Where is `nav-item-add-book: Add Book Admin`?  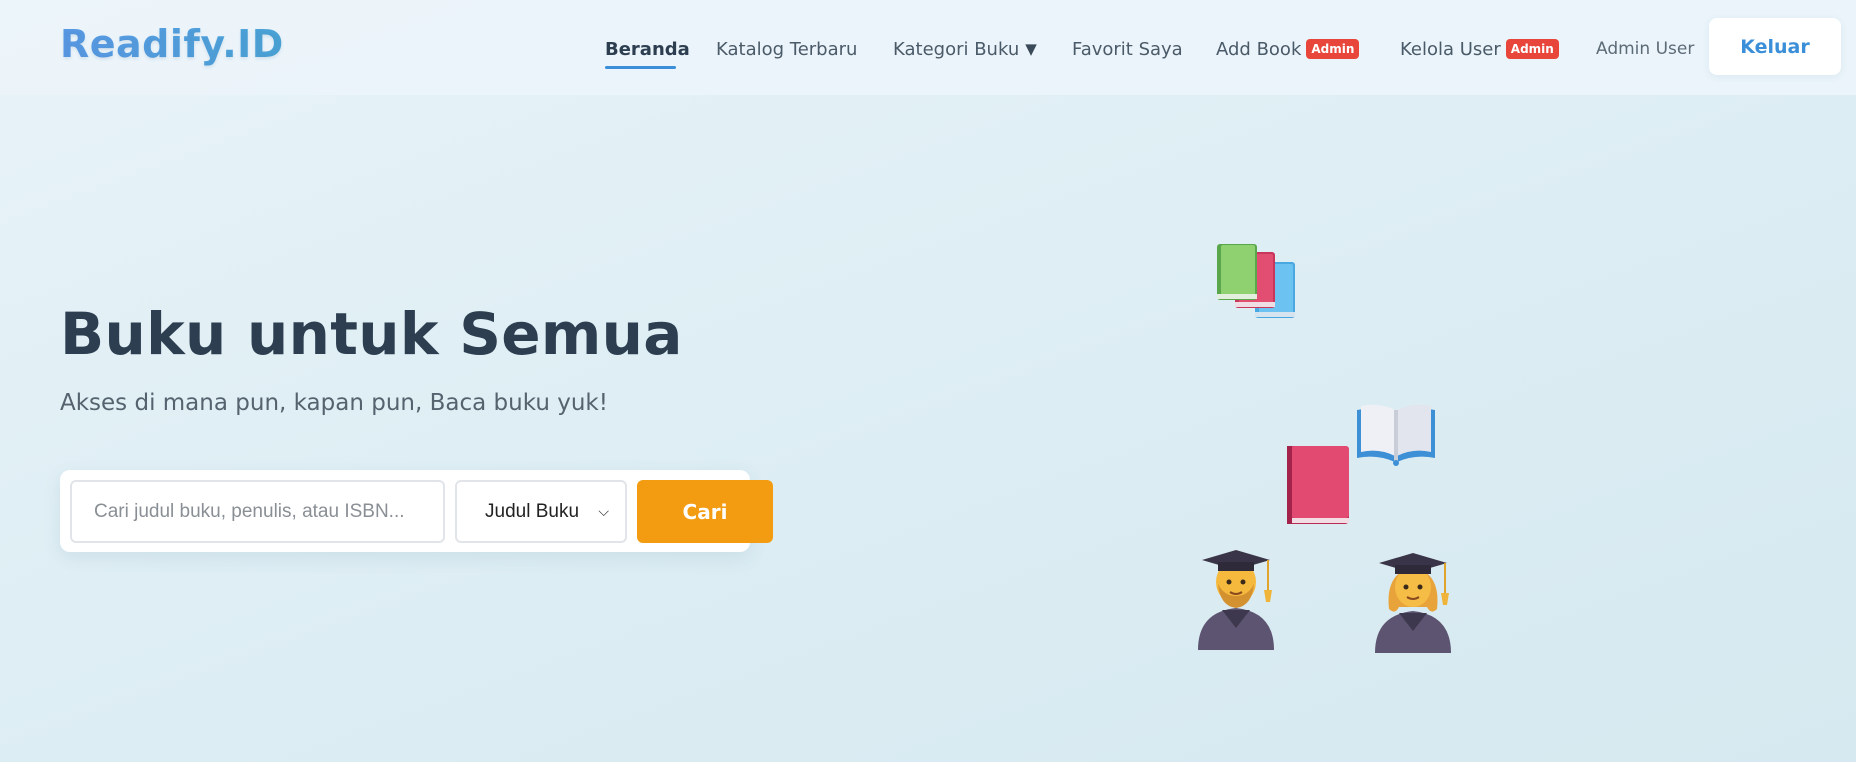
nav-item-add-book: Add Book Admin is located at coordinates (1288, 49).